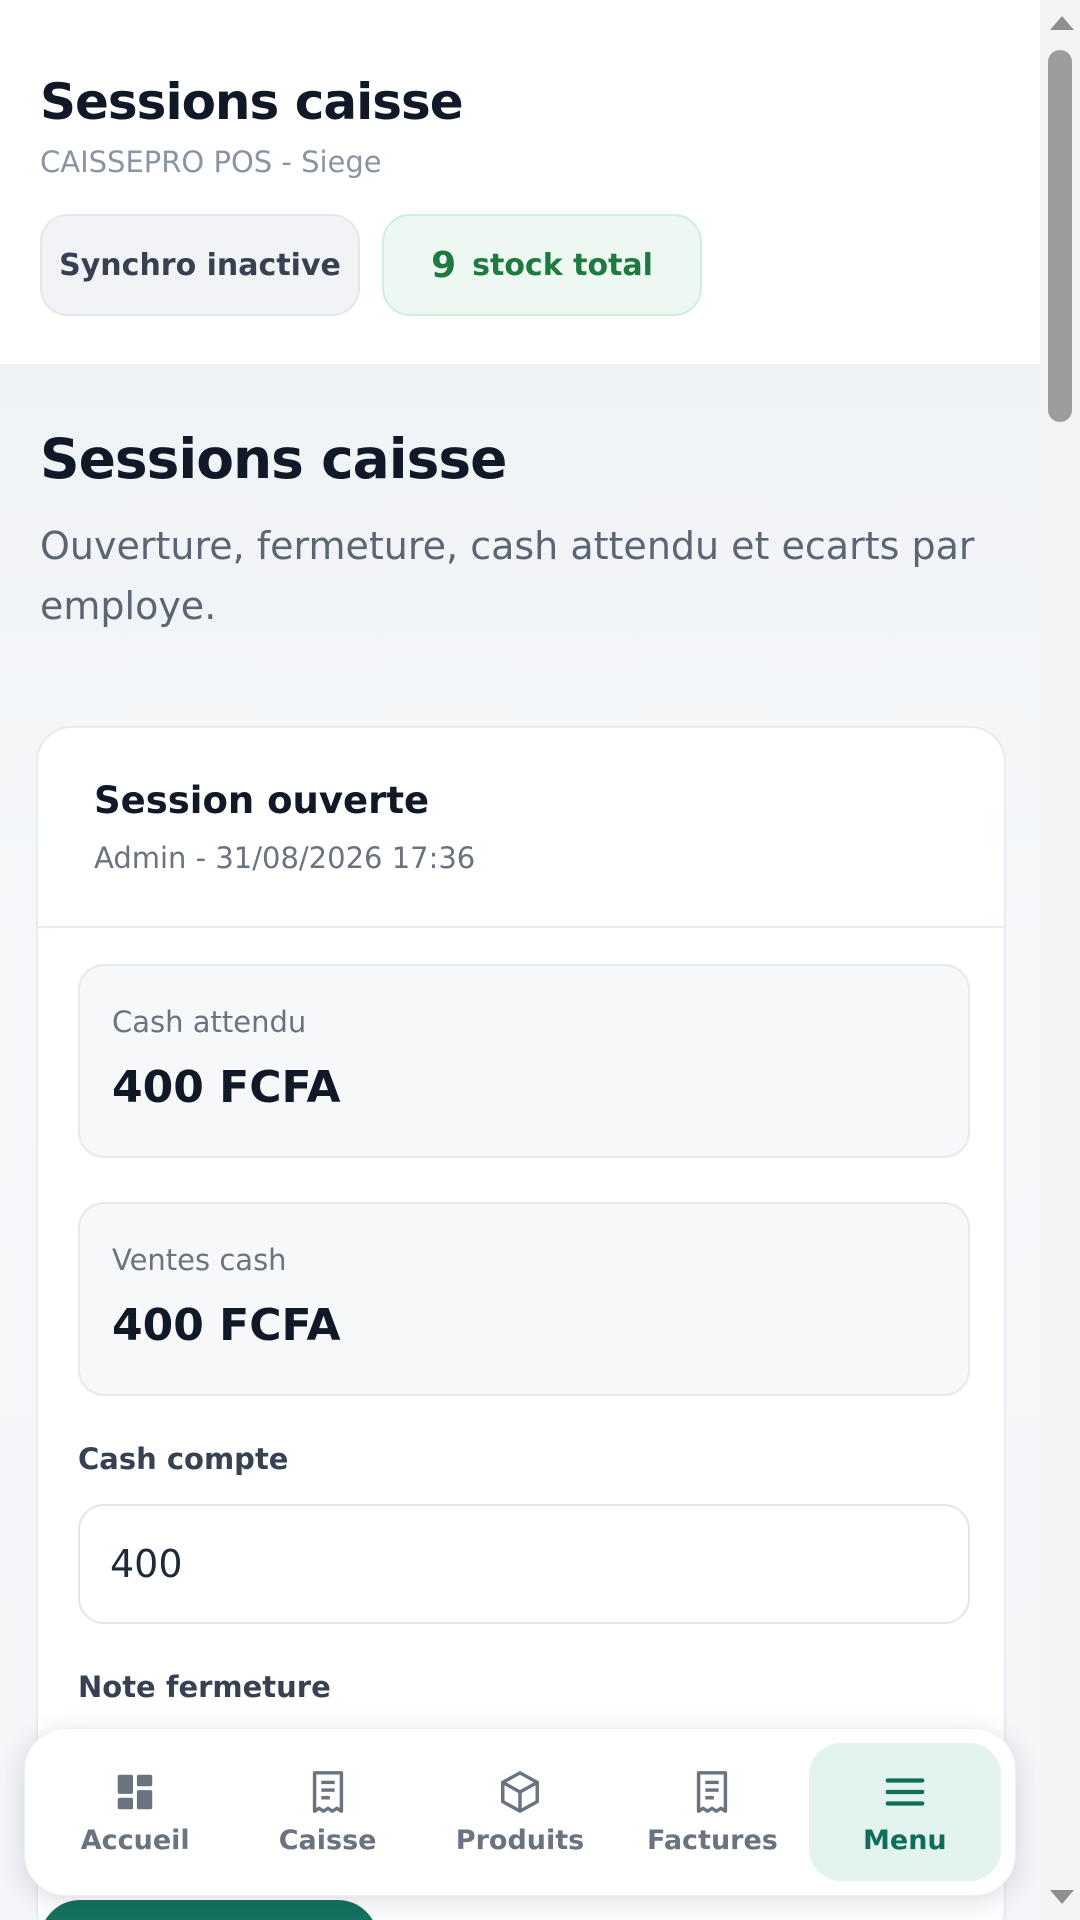 The height and width of the screenshot is (1920, 1080). What do you see at coordinates (520, 1791) in the screenshot?
I see `box-icon` at bounding box center [520, 1791].